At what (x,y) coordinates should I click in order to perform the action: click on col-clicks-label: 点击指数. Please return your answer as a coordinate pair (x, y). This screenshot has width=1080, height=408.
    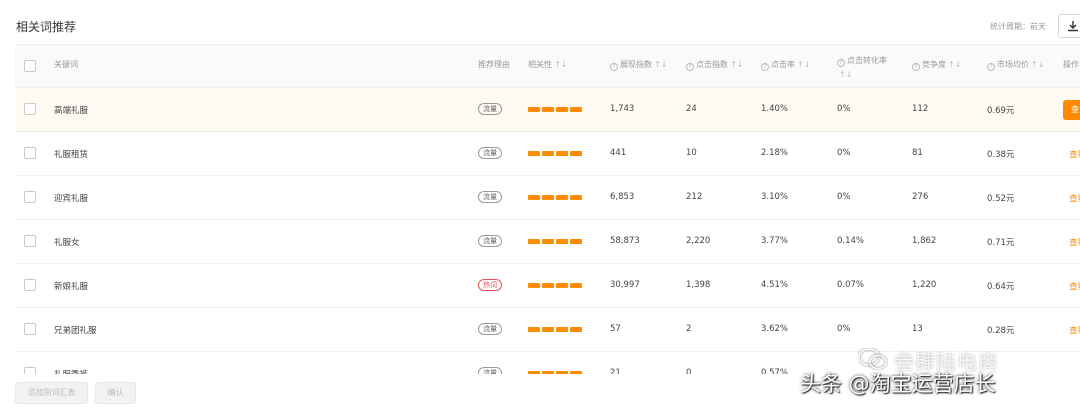
    Looking at the image, I should click on (712, 64).